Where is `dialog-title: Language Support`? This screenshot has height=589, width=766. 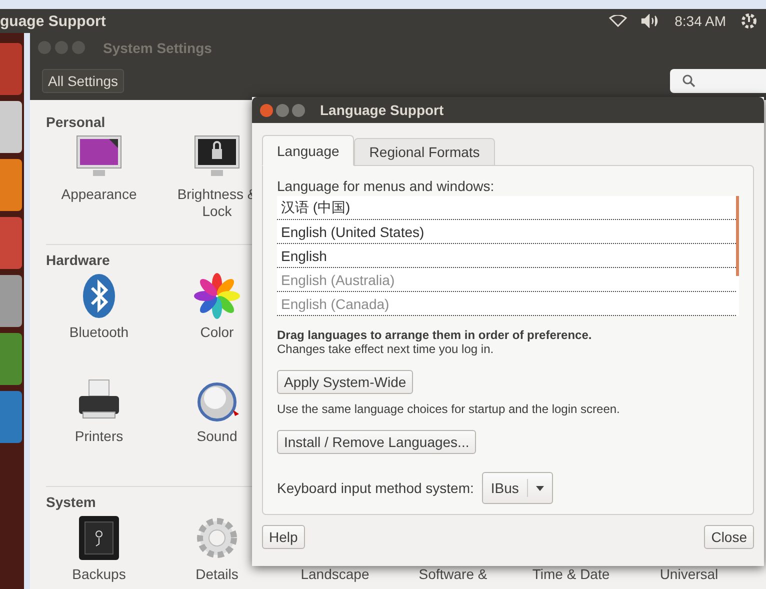
dialog-title: Language Support is located at coordinates (382, 110).